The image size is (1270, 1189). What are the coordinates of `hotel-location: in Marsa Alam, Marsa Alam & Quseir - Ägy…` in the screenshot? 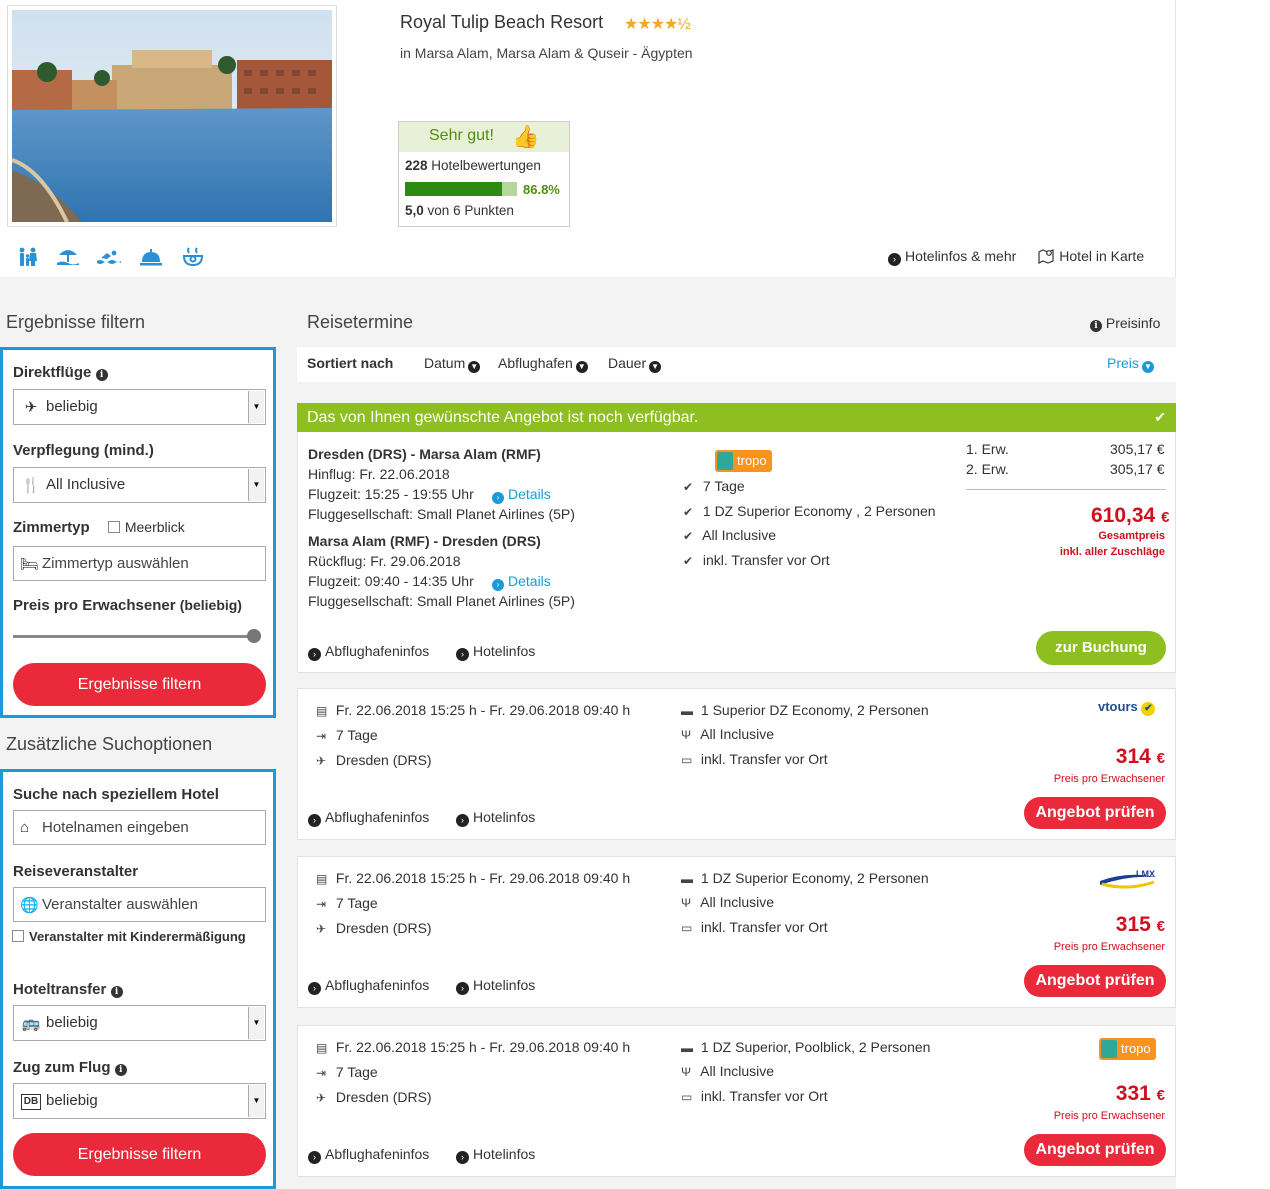 It's located at (546, 53).